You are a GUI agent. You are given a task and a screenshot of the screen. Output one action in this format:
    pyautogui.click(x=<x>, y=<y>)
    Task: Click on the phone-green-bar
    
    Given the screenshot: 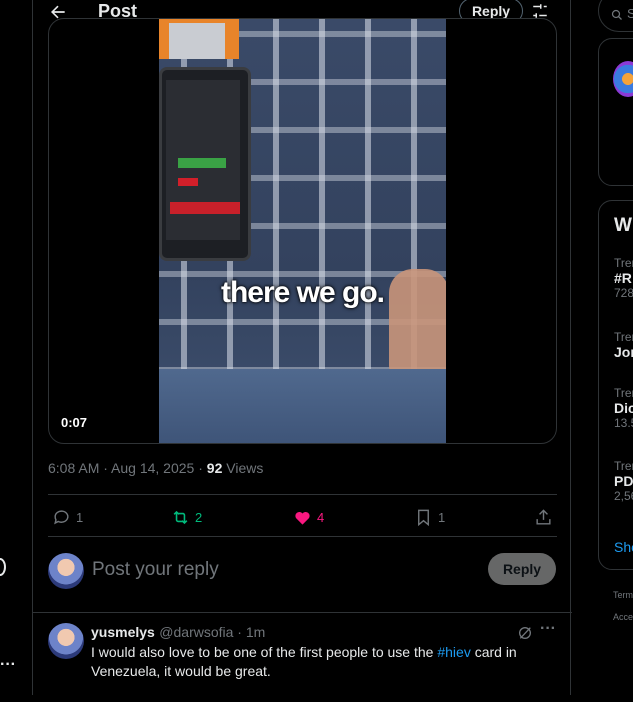 What is the action you would take?
    pyautogui.click(x=202, y=163)
    